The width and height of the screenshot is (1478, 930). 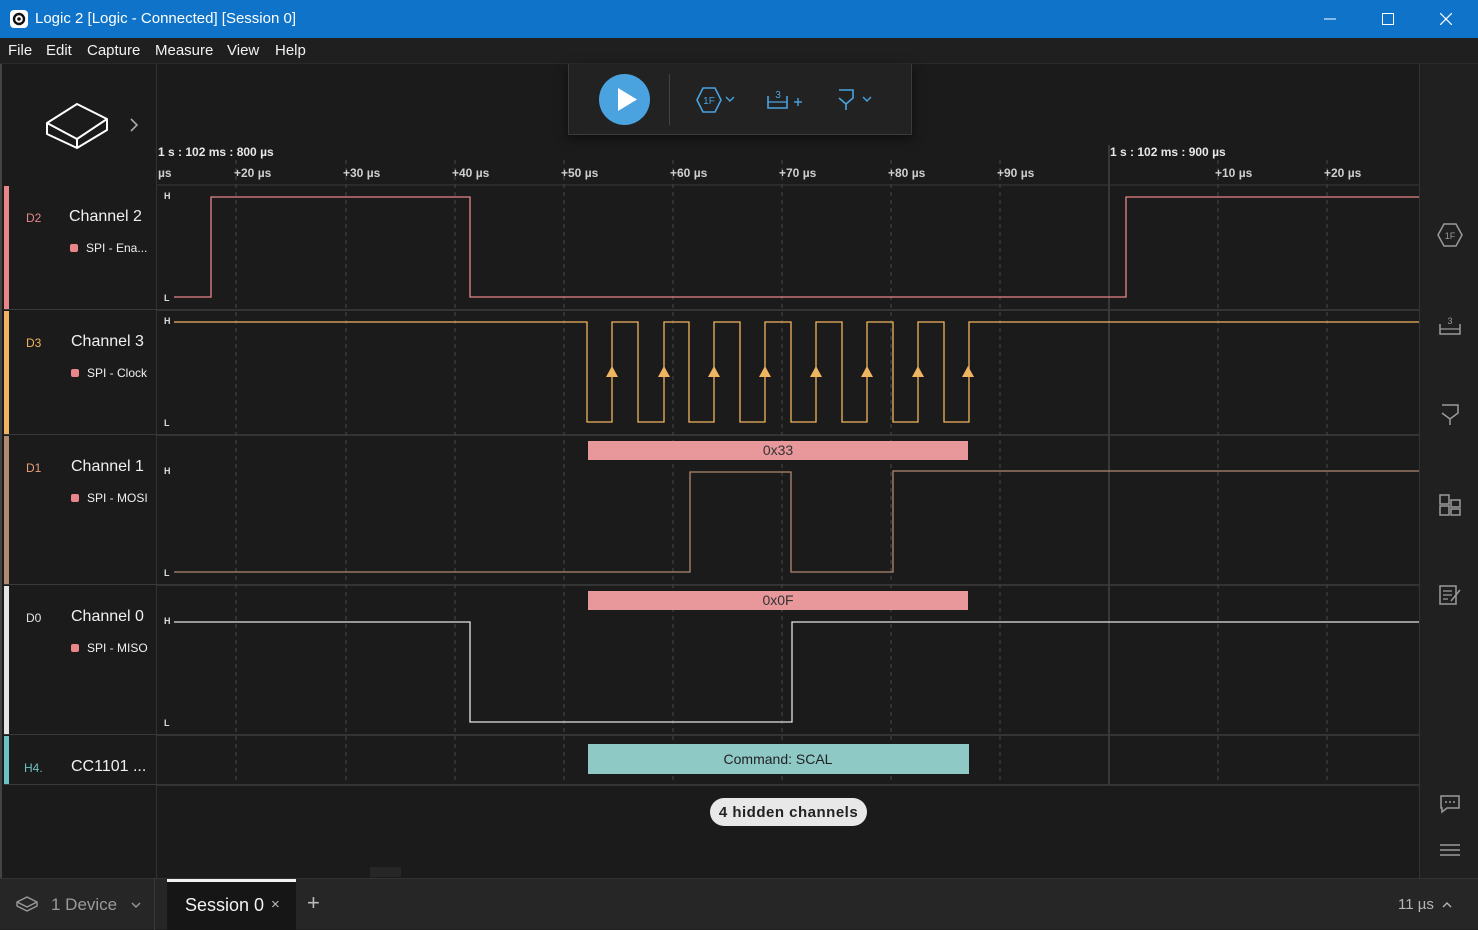 What do you see at coordinates (113, 50) in the screenshot?
I see `menu-capture: Capture` at bounding box center [113, 50].